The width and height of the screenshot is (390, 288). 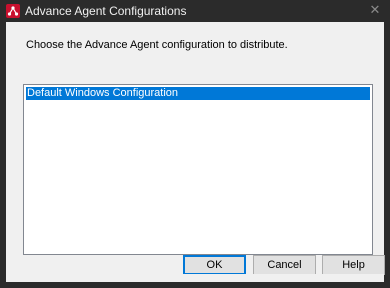 What do you see at coordinates (106, 11) in the screenshot?
I see `window-title: Advance Agent Configurations` at bounding box center [106, 11].